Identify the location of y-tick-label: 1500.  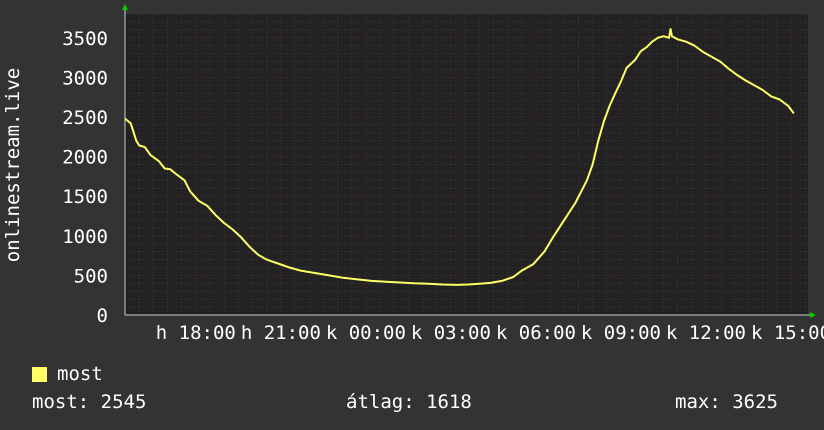
(85, 197).